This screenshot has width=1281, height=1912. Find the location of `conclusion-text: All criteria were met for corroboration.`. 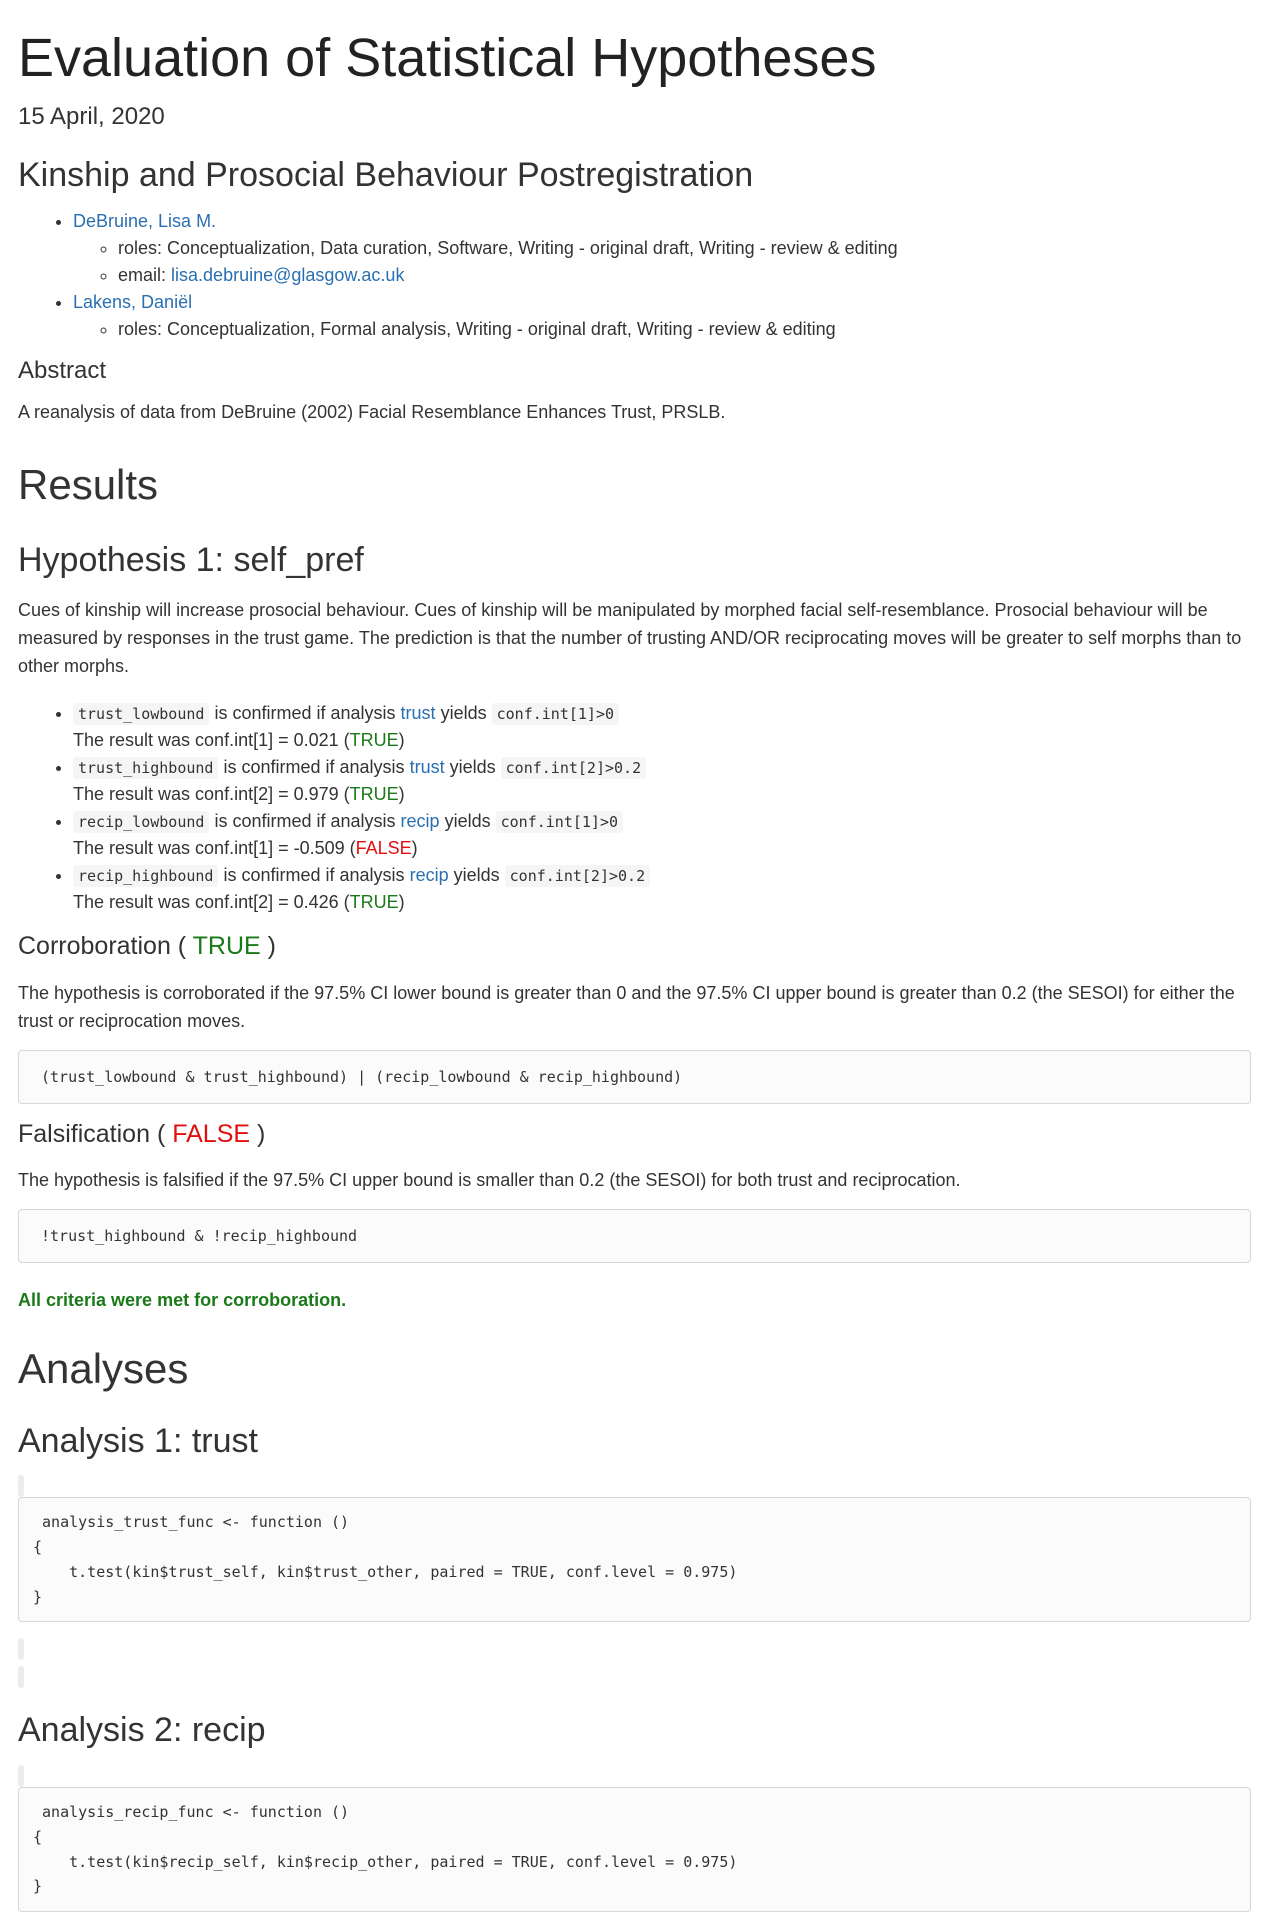

conclusion-text: All criteria were met for corroboration. is located at coordinates (182, 1300).